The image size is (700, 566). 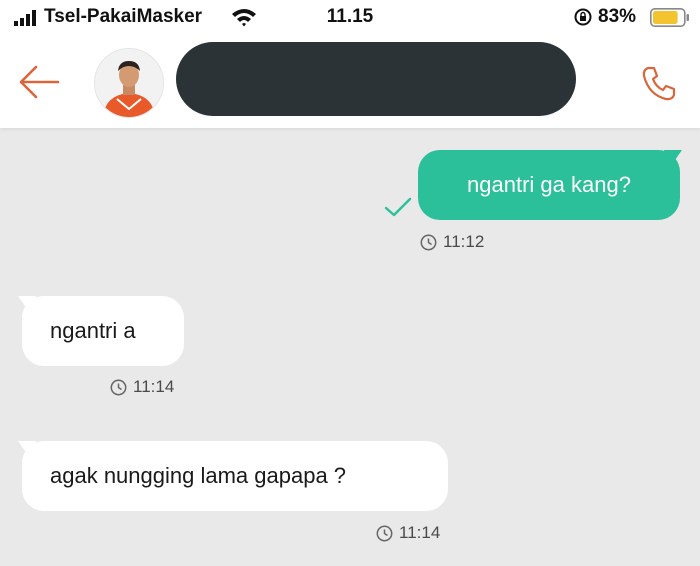 What do you see at coordinates (376, 79) in the screenshot?
I see `contact-name-redacted` at bounding box center [376, 79].